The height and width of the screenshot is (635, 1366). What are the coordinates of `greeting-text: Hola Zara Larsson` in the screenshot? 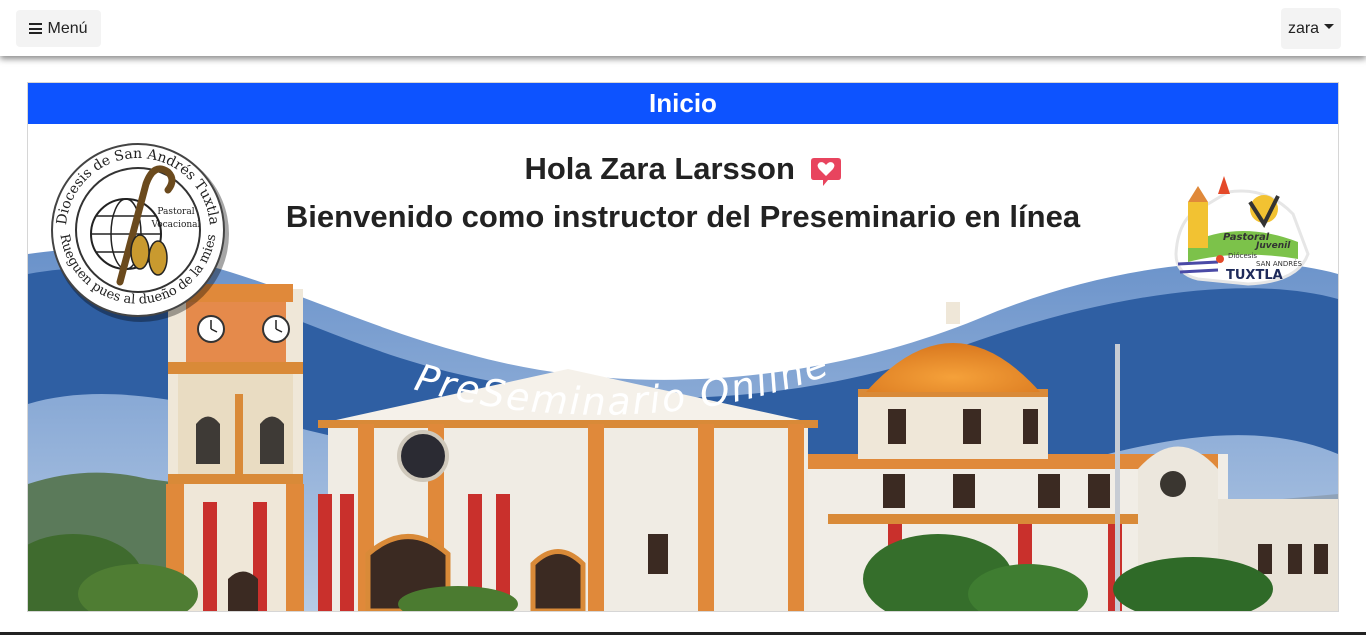 It's located at (659, 168).